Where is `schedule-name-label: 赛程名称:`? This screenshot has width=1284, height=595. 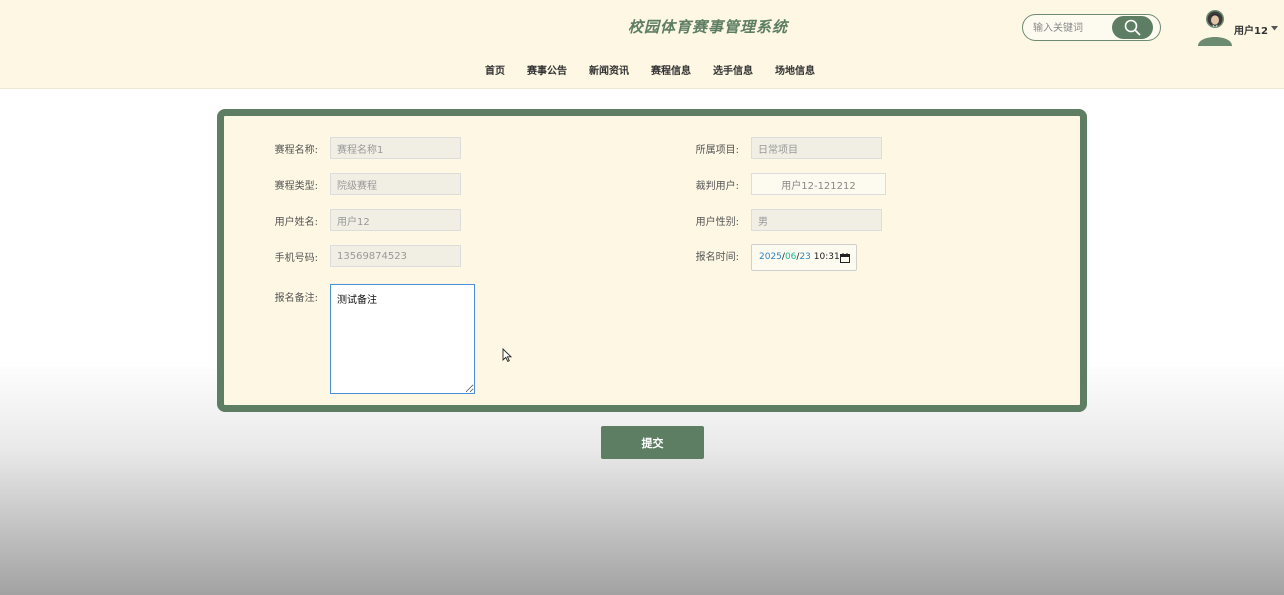
schedule-name-label: 赛程名称: is located at coordinates (296, 150).